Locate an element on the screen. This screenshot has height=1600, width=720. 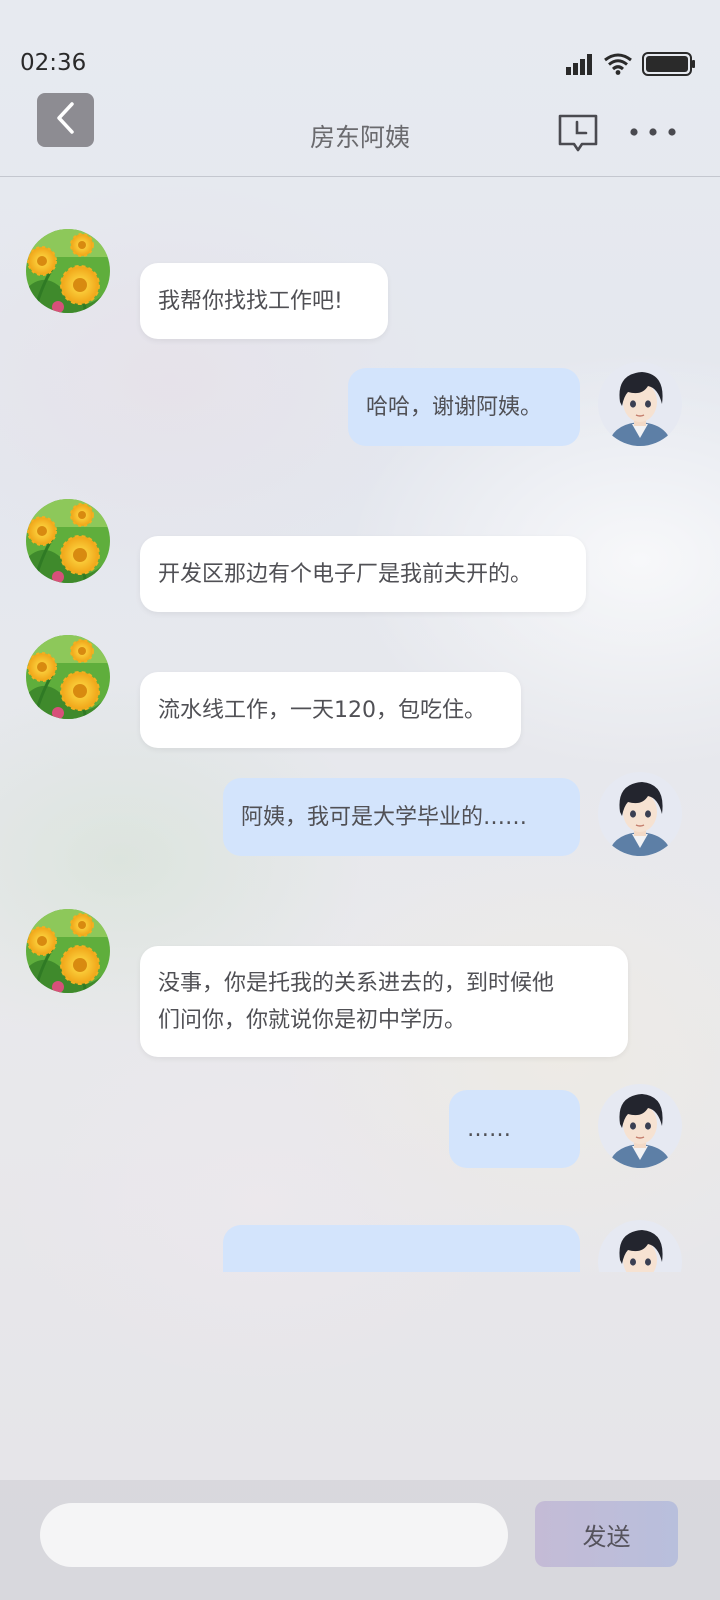
message-input is located at coordinates (274, 1535).